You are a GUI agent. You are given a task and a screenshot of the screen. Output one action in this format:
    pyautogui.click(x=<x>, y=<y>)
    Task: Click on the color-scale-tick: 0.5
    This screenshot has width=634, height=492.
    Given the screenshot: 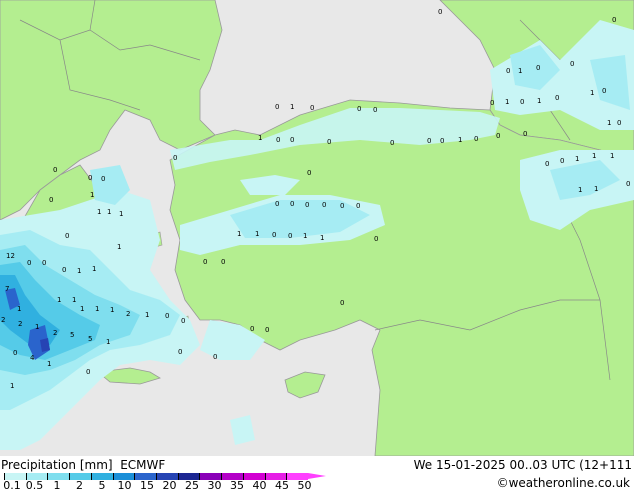 What is the action you would take?
    pyautogui.click(x=34, y=485)
    